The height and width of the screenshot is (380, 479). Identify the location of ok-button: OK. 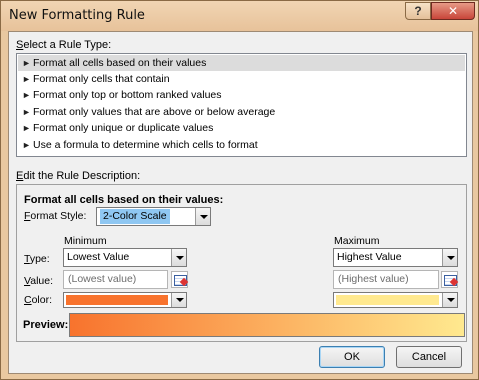
(352, 357).